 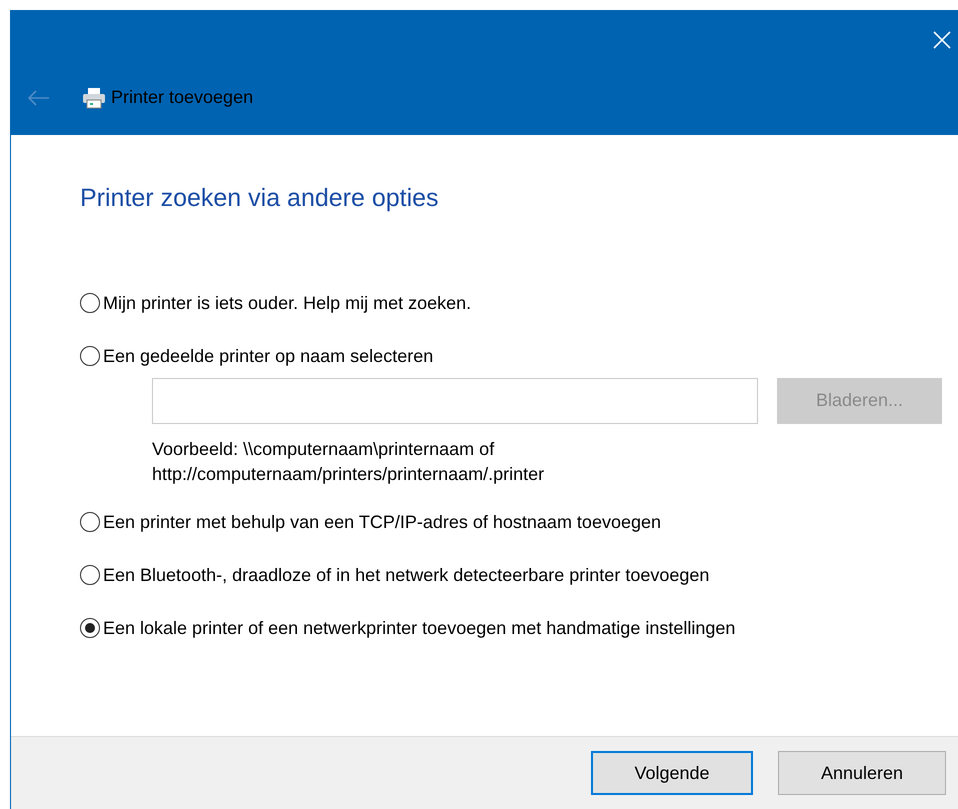 What do you see at coordinates (94, 97) in the screenshot?
I see `printer-icon` at bounding box center [94, 97].